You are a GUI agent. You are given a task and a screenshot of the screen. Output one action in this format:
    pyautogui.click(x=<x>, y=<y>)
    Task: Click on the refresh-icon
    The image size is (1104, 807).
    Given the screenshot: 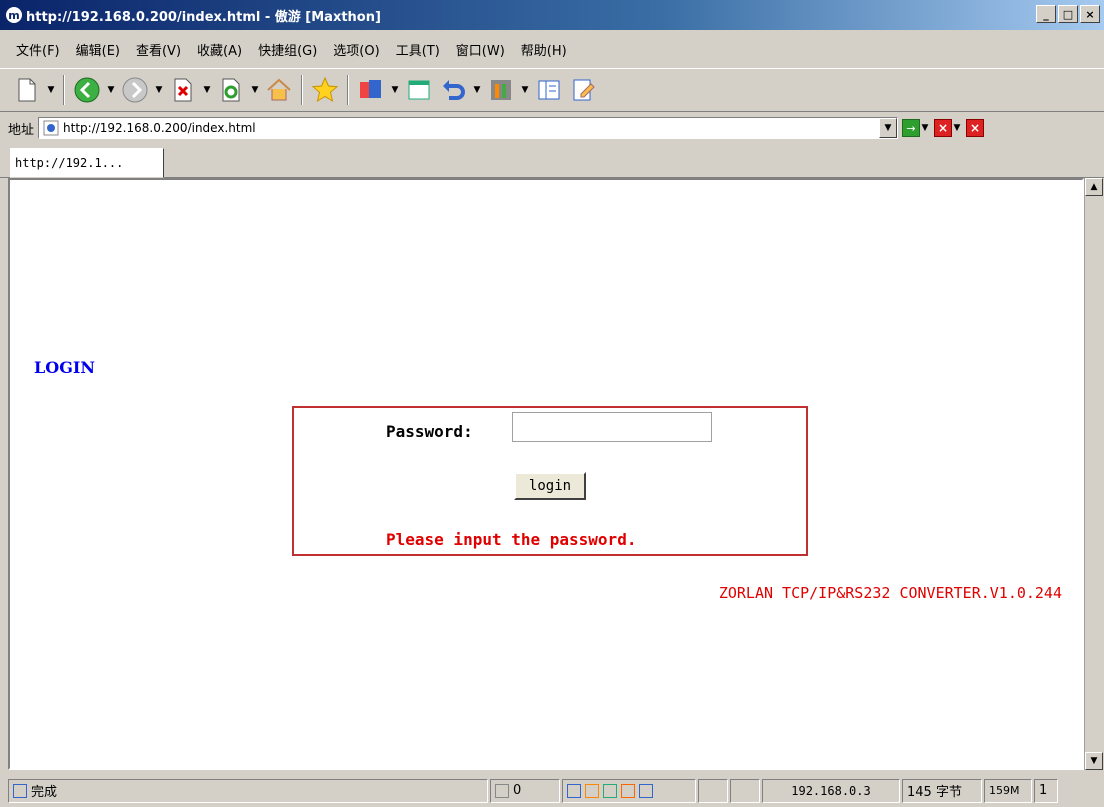 What is the action you would take?
    pyautogui.click(x=231, y=90)
    